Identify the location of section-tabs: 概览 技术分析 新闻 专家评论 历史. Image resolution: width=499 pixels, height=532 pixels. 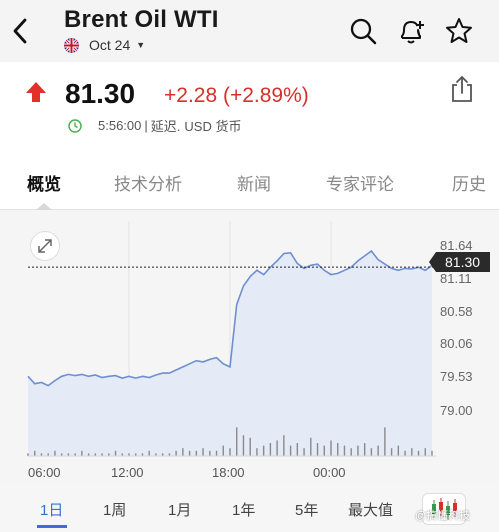
(249, 180).